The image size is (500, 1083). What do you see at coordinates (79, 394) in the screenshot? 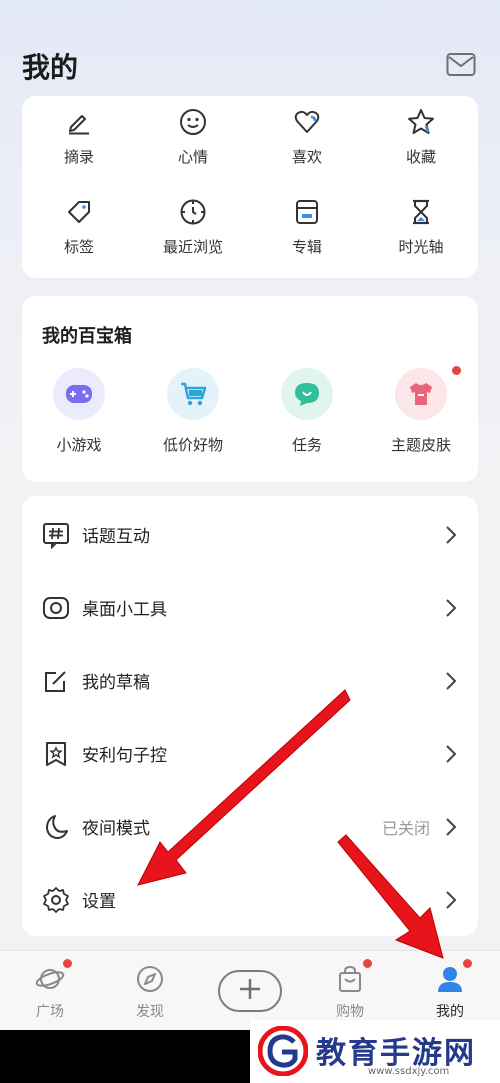
I see `gamepad-icon` at bounding box center [79, 394].